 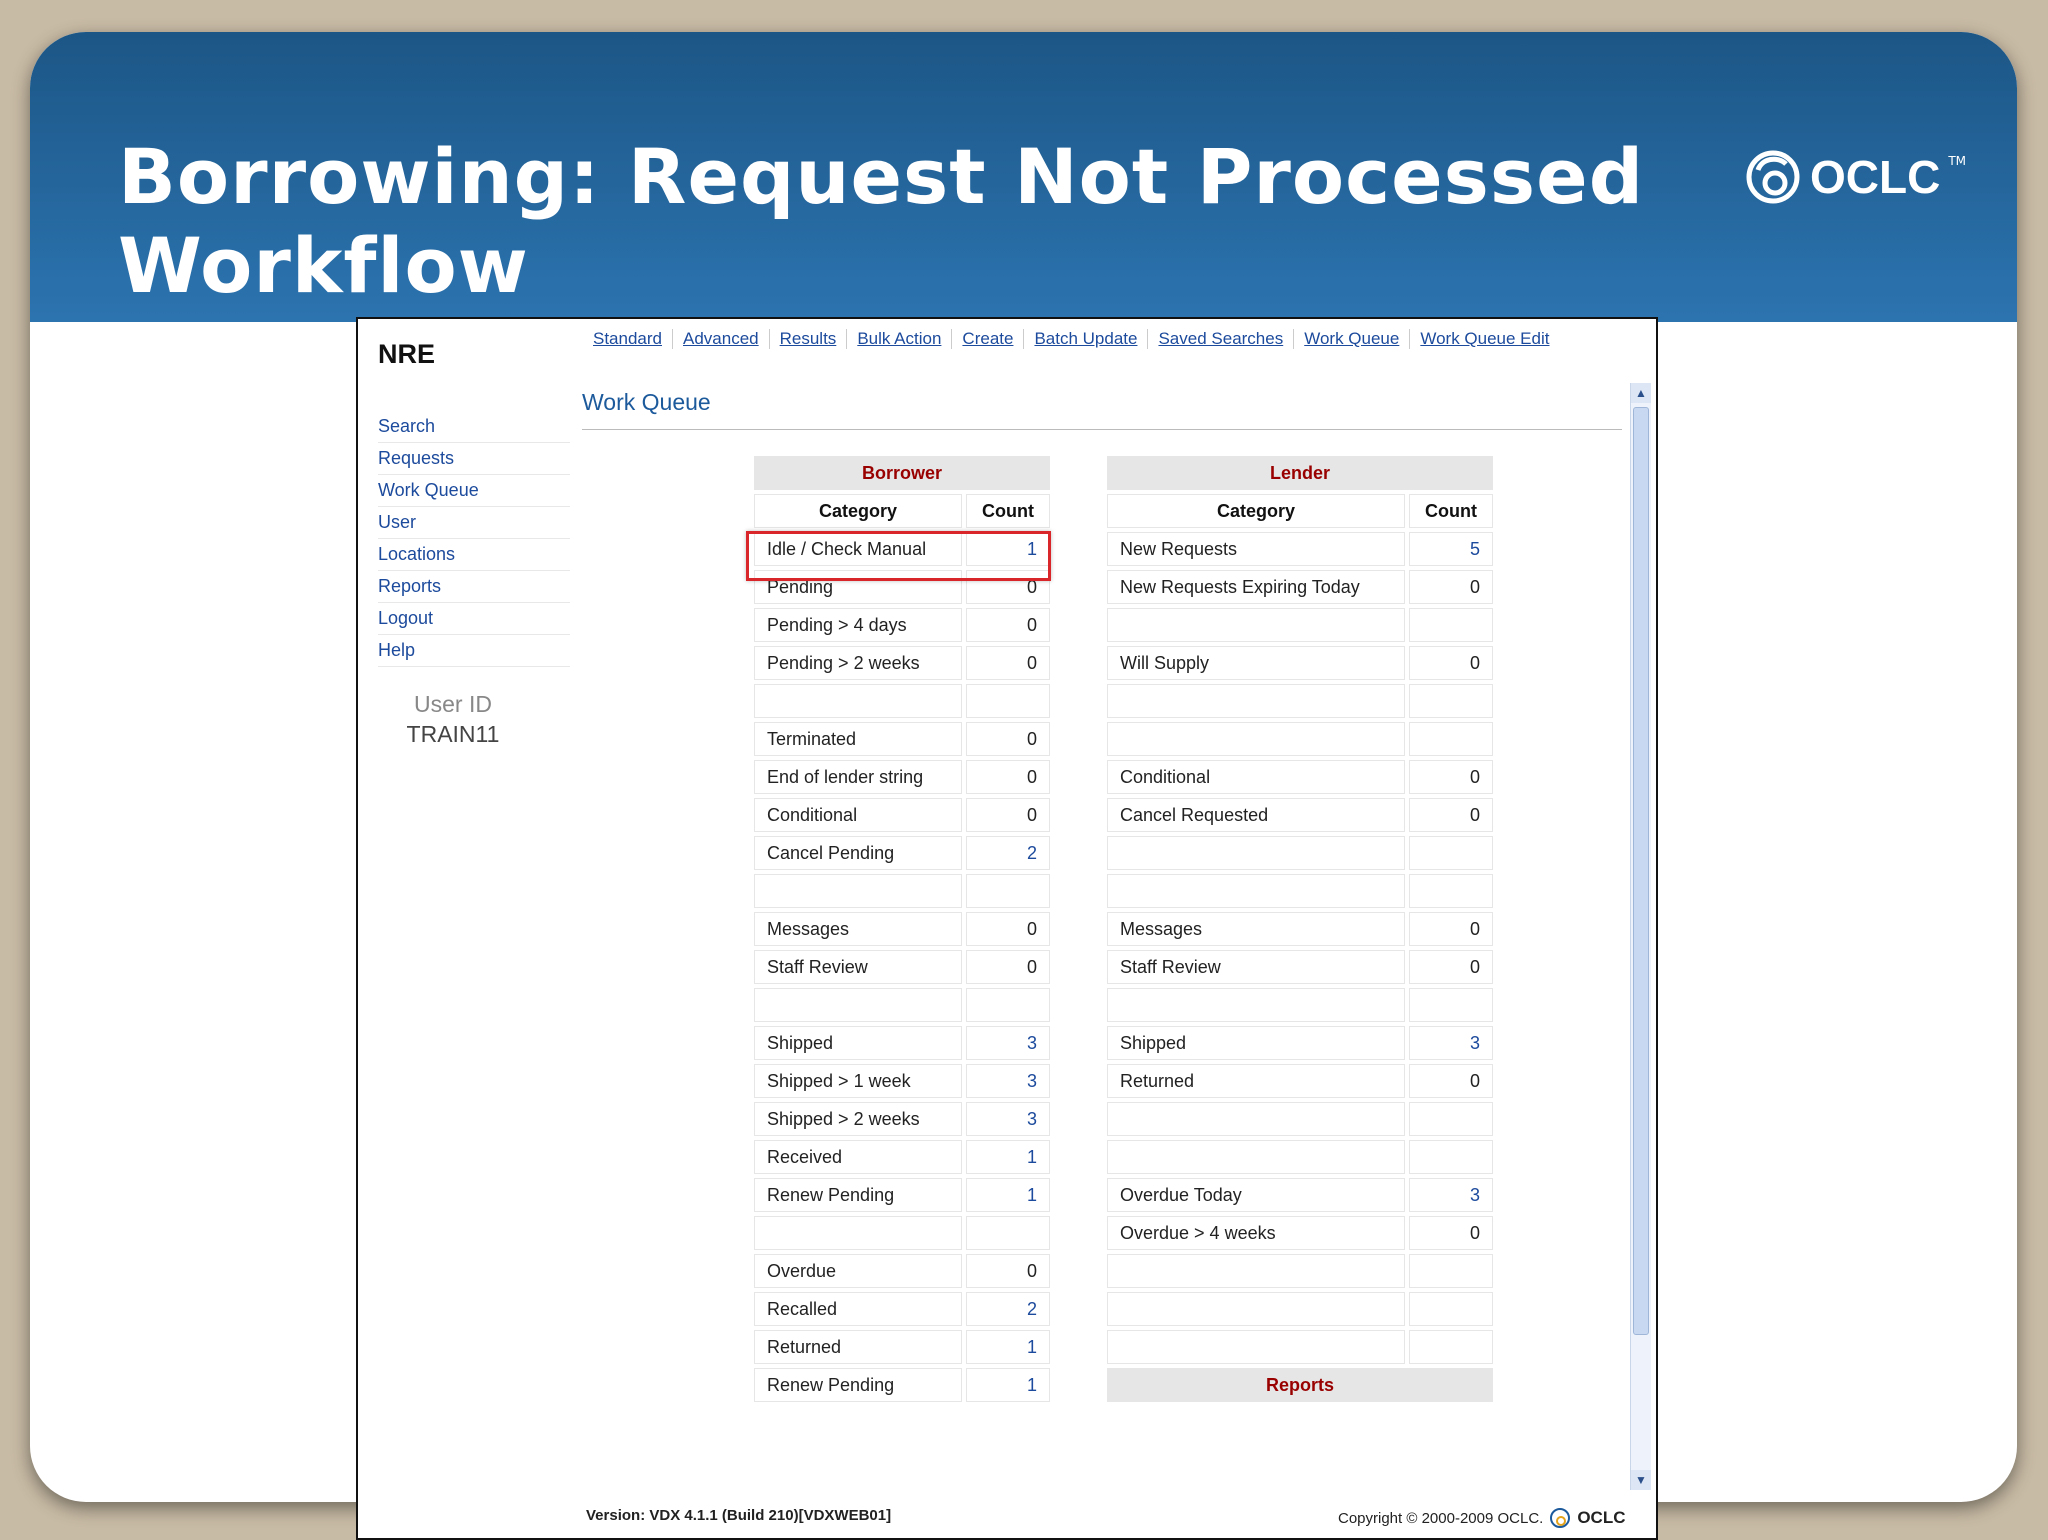 I want to click on table-row: Shipped 3, so click(x=902, y=1043).